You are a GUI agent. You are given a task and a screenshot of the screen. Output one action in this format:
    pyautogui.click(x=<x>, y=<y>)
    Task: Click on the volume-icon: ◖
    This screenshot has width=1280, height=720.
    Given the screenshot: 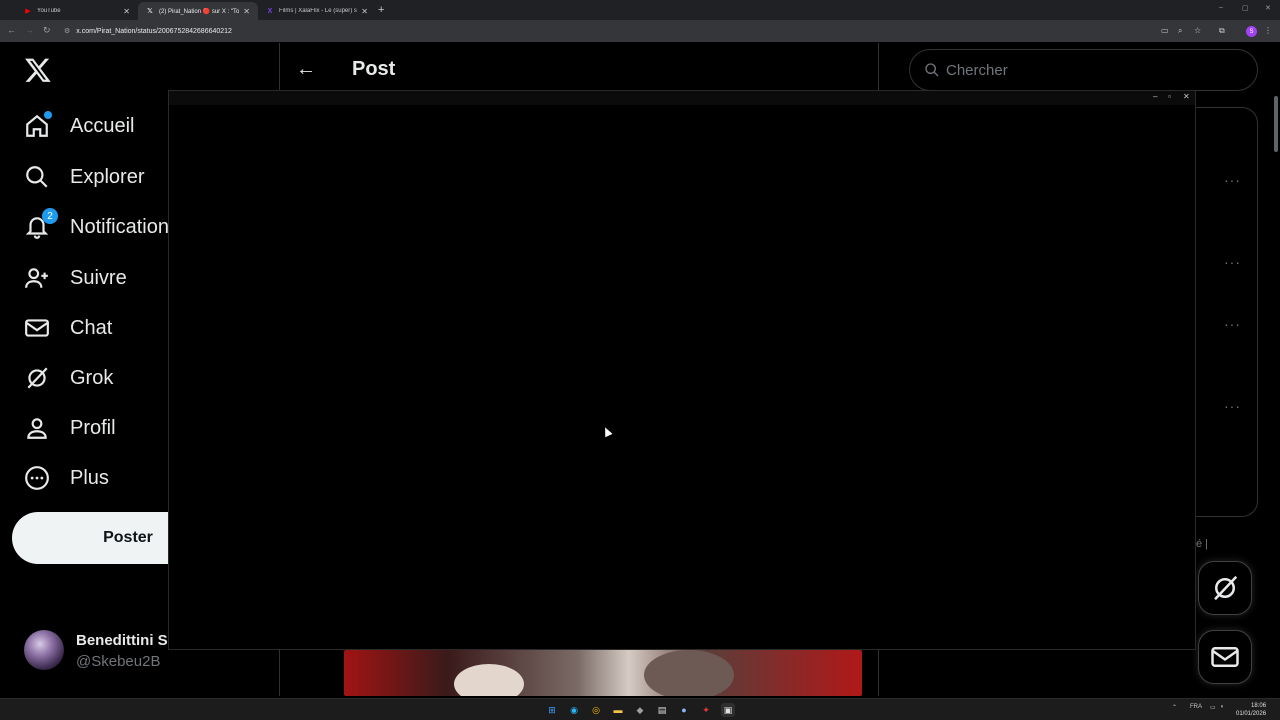 What is the action you would take?
    pyautogui.click(x=1222, y=707)
    